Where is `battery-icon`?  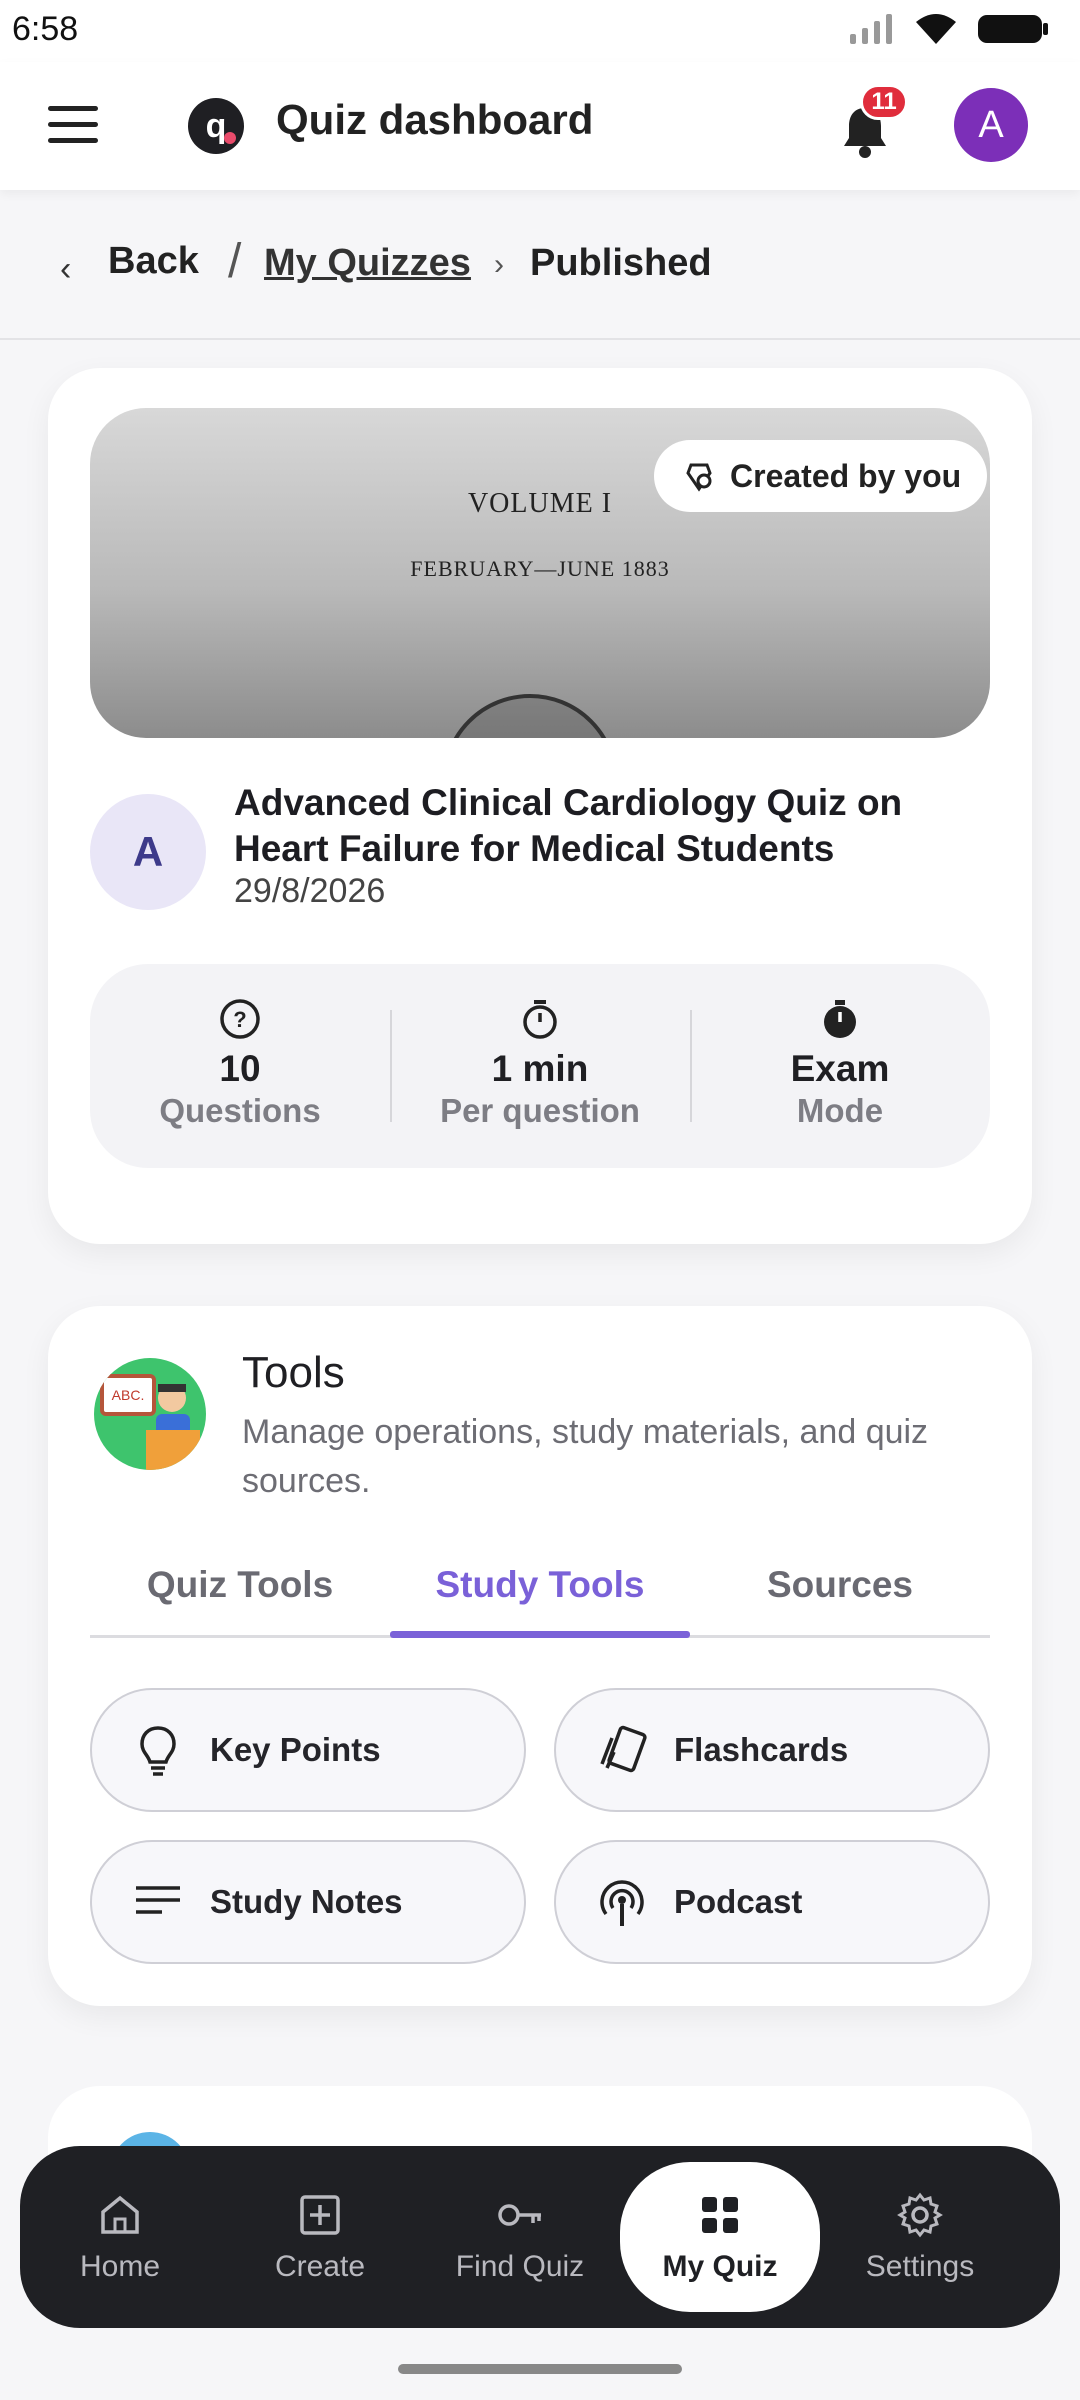
battery-icon is located at coordinates (1013, 29).